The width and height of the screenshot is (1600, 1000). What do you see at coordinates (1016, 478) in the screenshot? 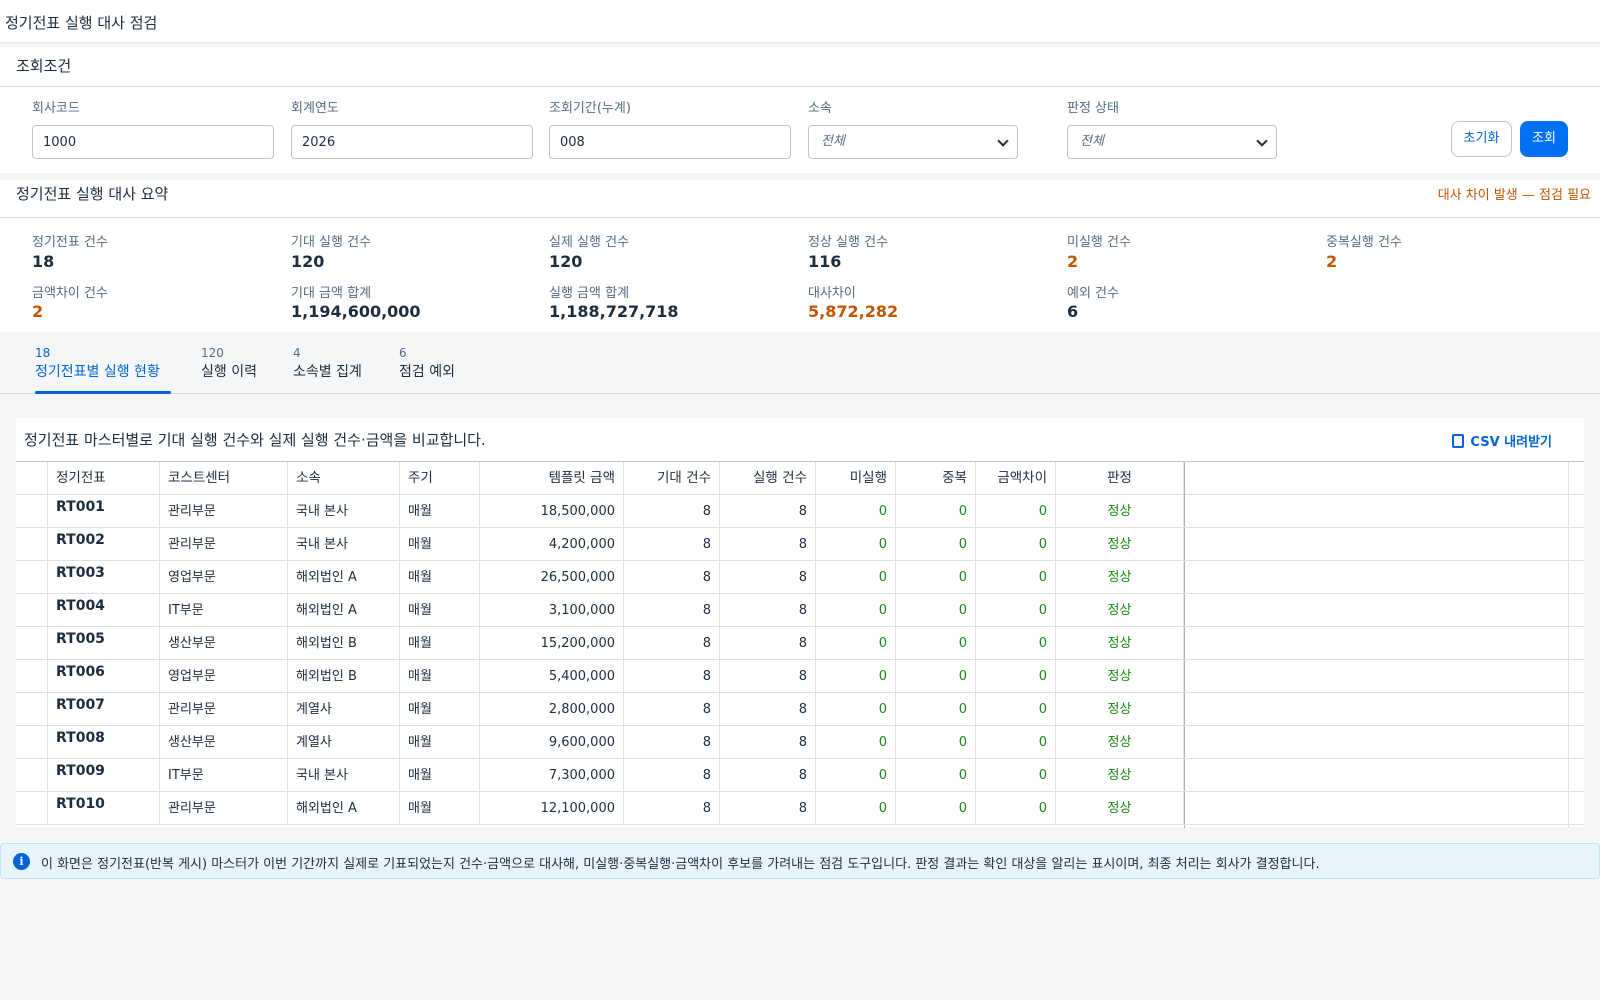
I see `column-header: 금액차이` at bounding box center [1016, 478].